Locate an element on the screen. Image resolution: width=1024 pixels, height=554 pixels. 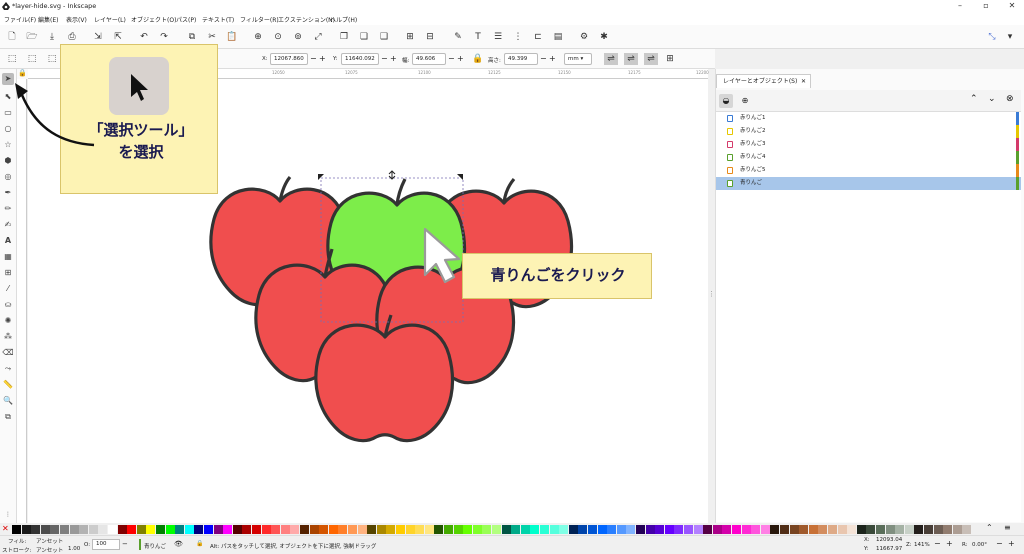
xml-editor-icon: ⋮ is located at coordinates (518, 37).